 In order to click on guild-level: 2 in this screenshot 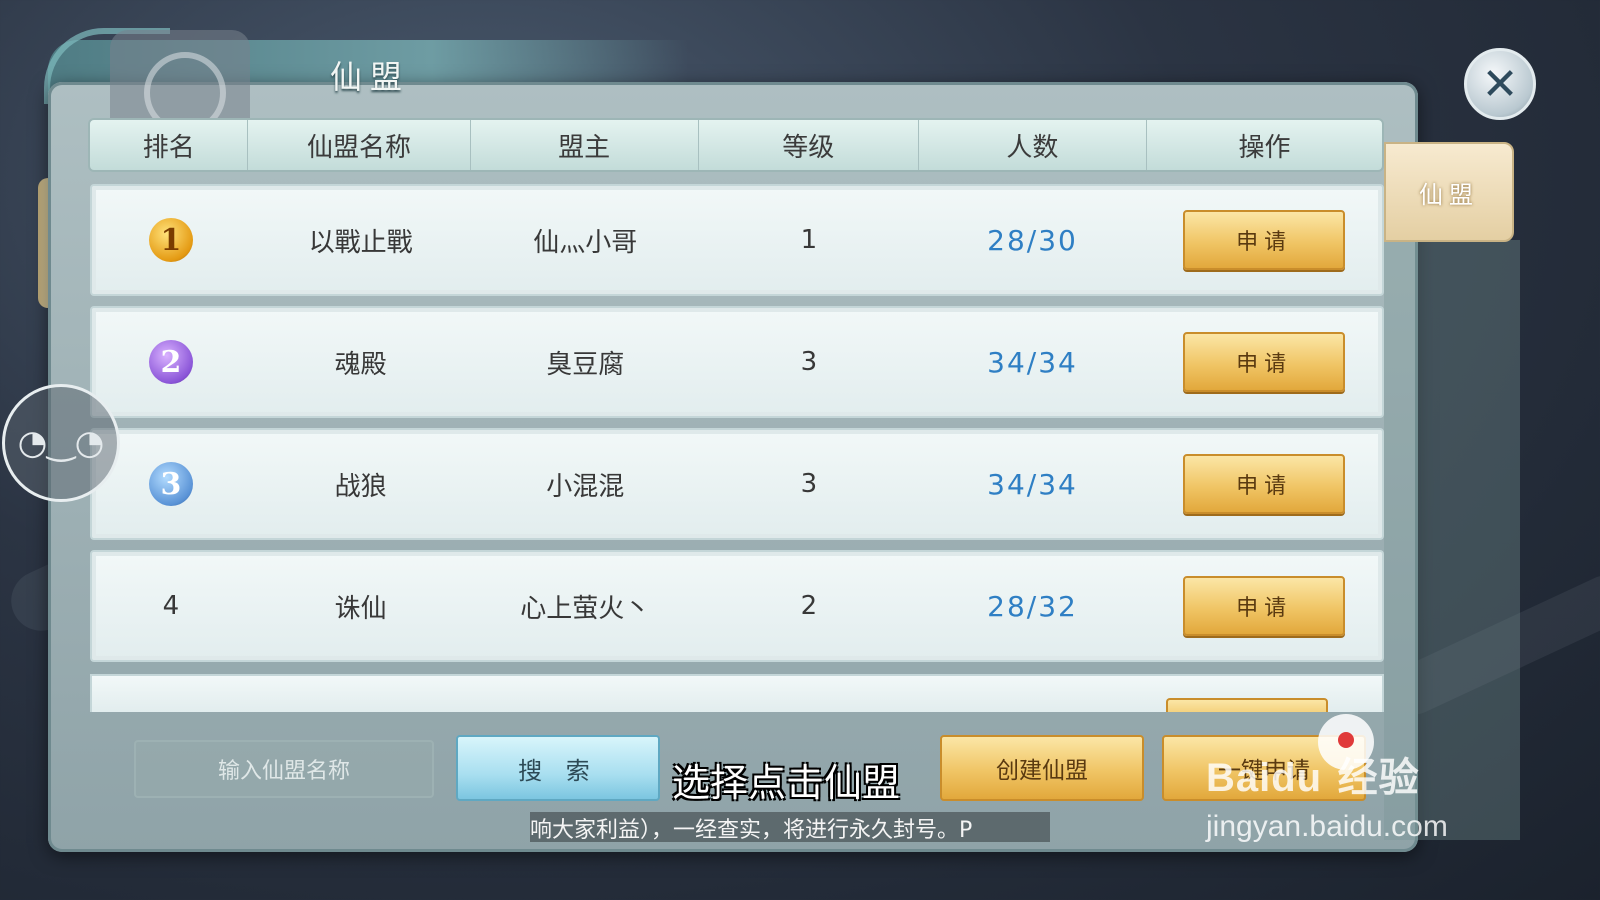, I will do `click(809, 606)`.